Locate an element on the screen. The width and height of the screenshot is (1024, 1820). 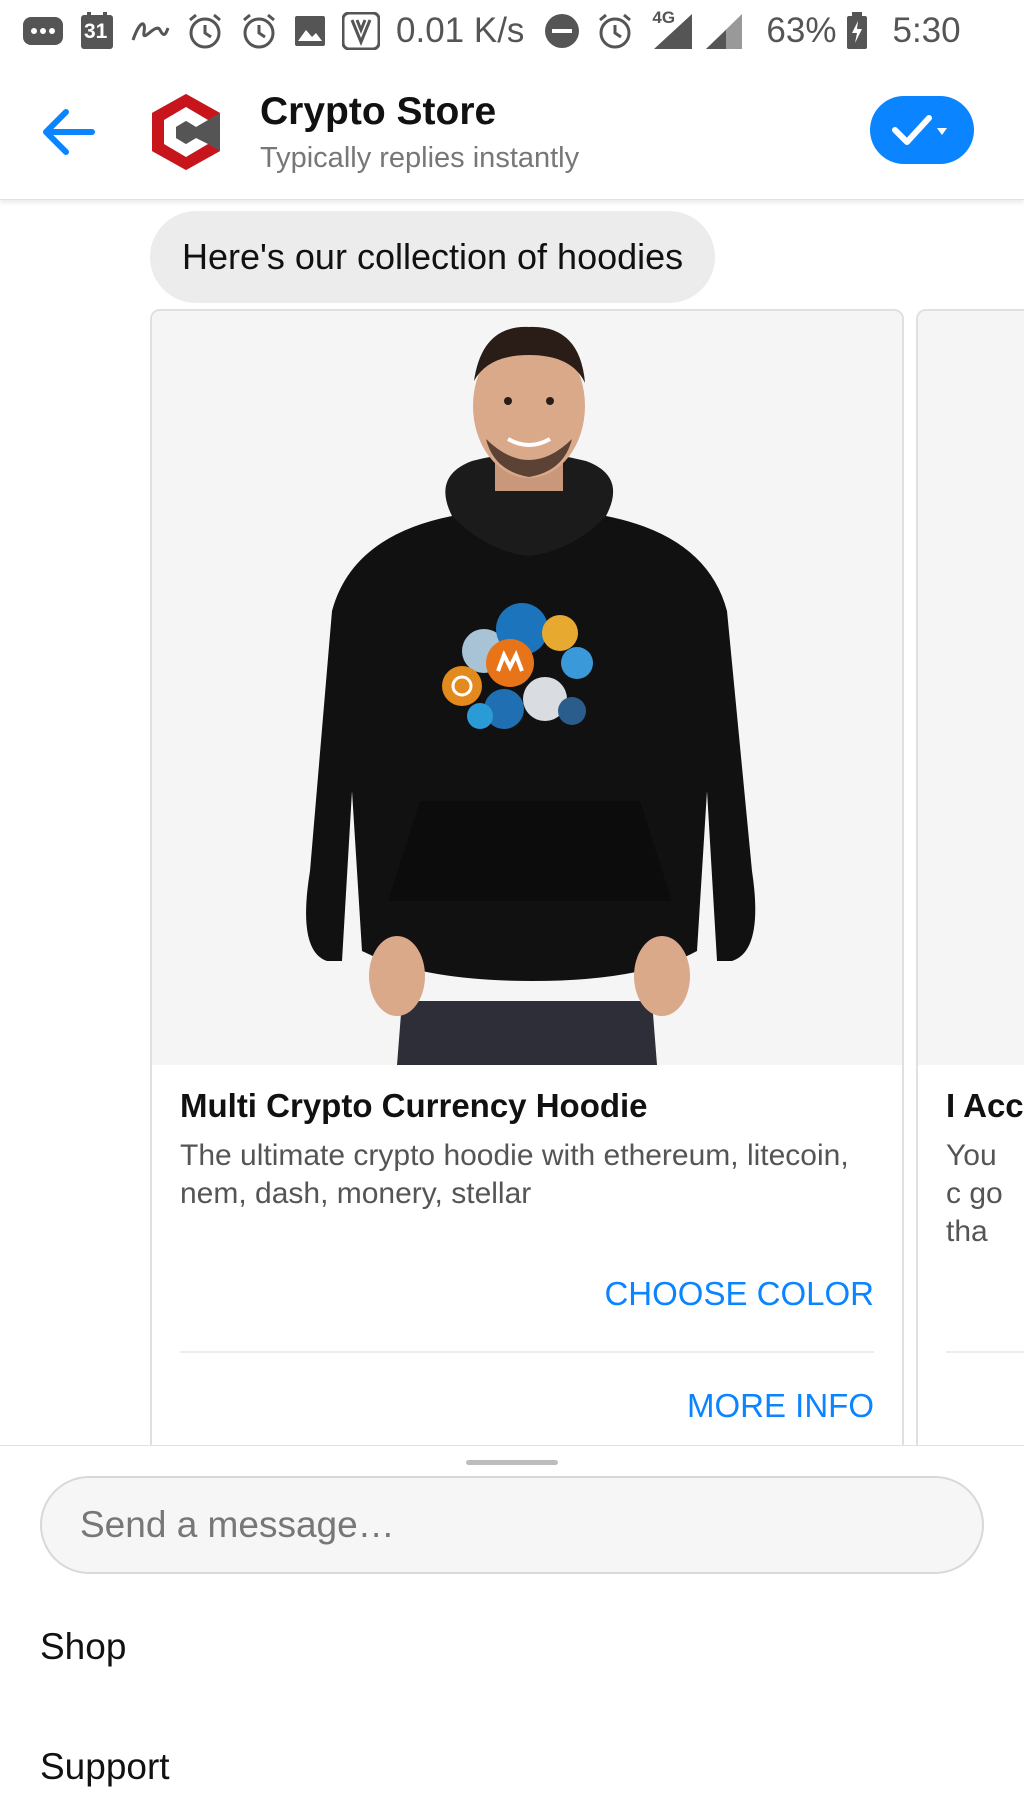
network-type: 4G is located at coordinates (664, 17).